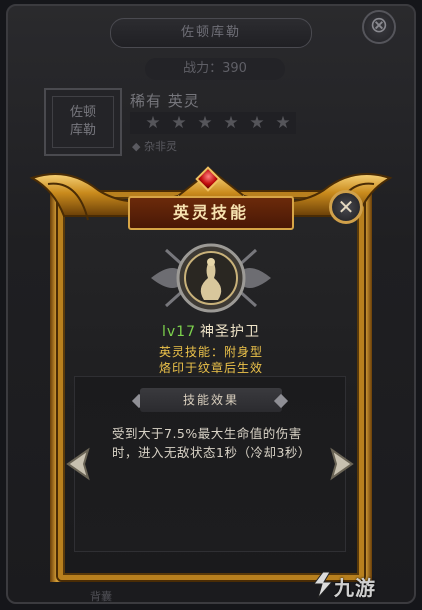 This screenshot has width=422, height=610. Describe the element at coordinates (230, 332) in the screenshot. I see `skill-name: 神圣护卫` at that location.